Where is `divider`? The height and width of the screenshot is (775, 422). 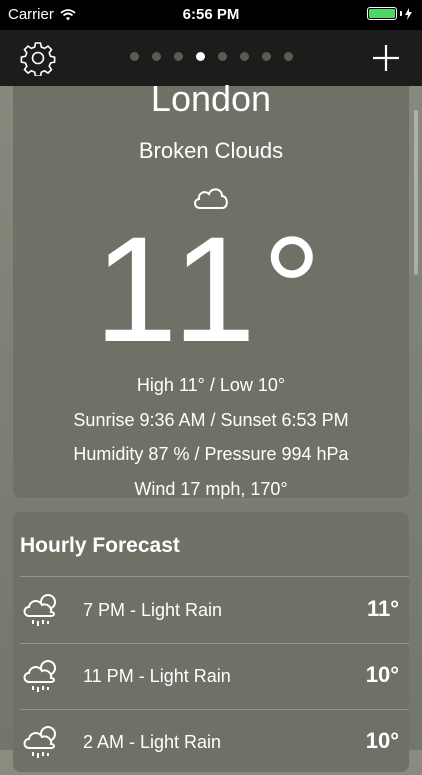 divider is located at coordinates (214, 576).